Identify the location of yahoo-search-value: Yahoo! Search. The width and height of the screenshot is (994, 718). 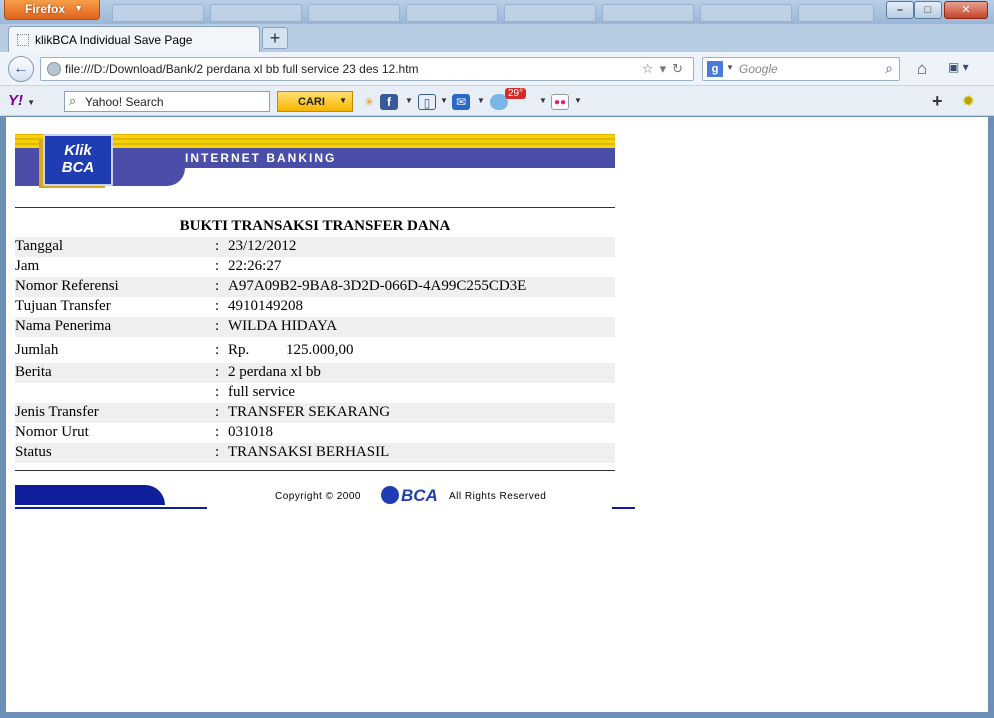
(124, 102).